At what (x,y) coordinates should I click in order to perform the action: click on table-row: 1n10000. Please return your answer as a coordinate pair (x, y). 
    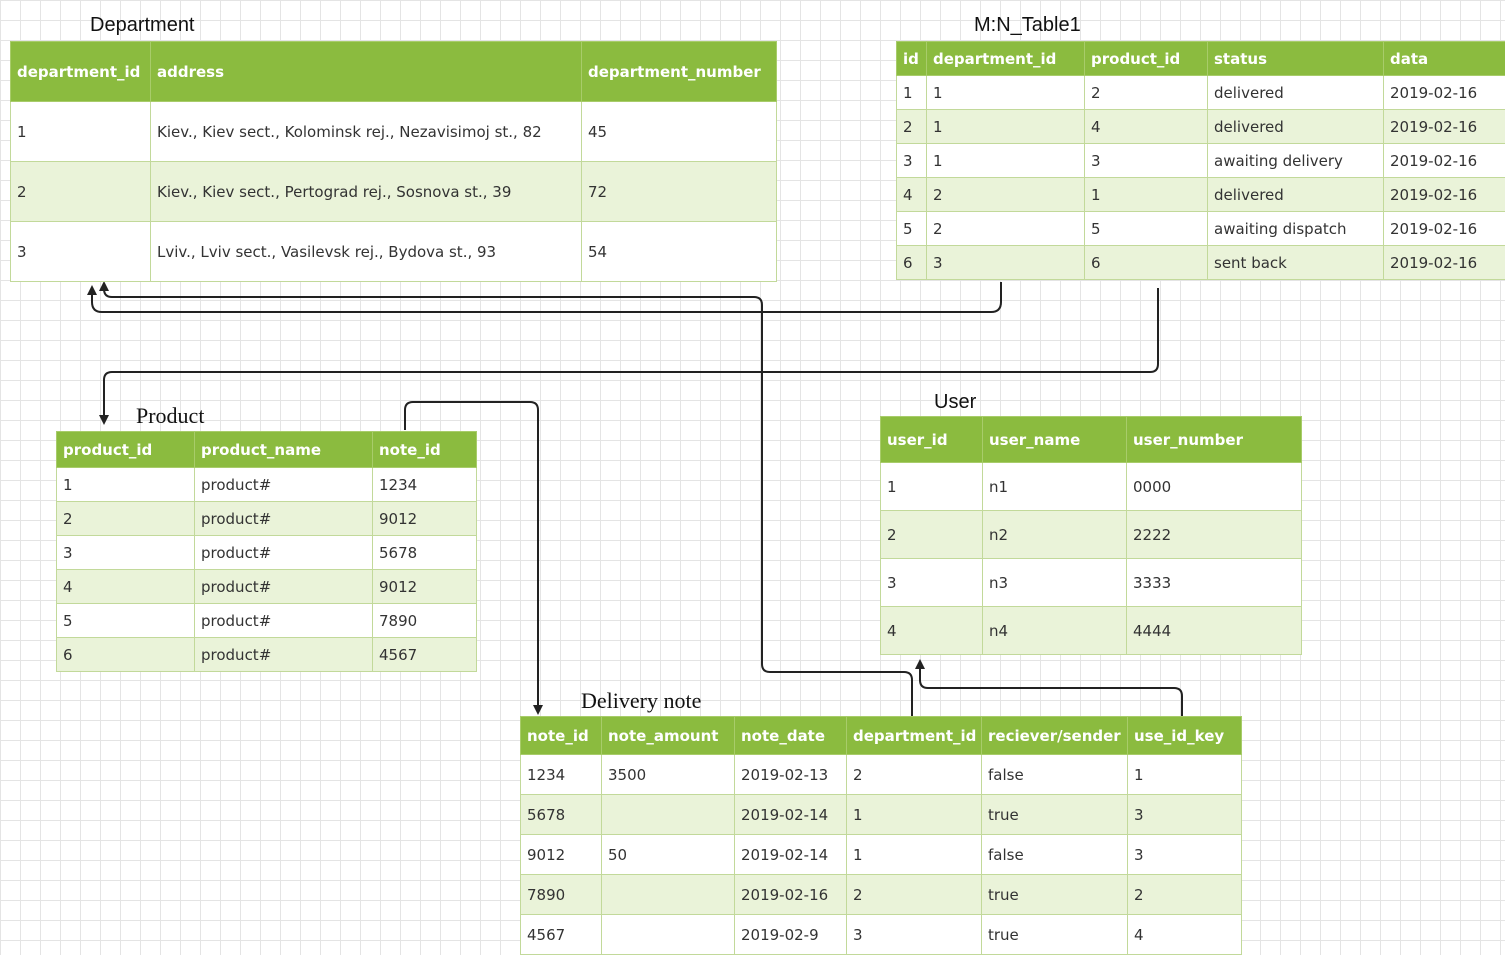
    Looking at the image, I should click on (1091, 487).